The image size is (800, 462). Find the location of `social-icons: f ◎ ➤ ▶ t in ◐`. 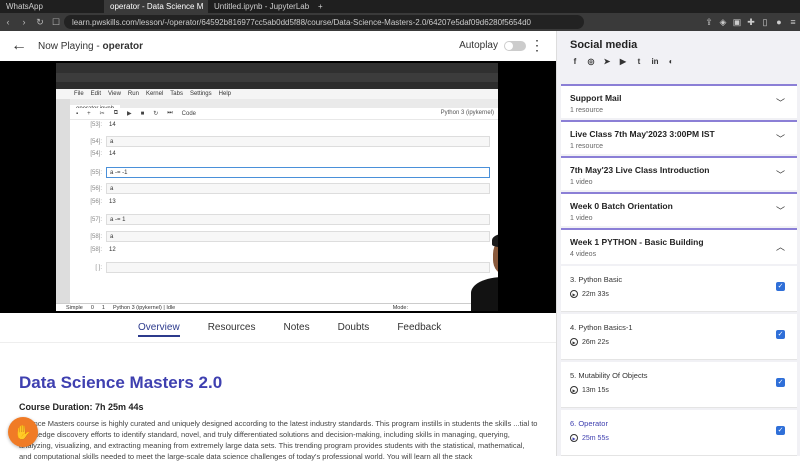

social-icons: f ◎ ➤ ▶ t in ◐ is located at coordinates (623, 61).